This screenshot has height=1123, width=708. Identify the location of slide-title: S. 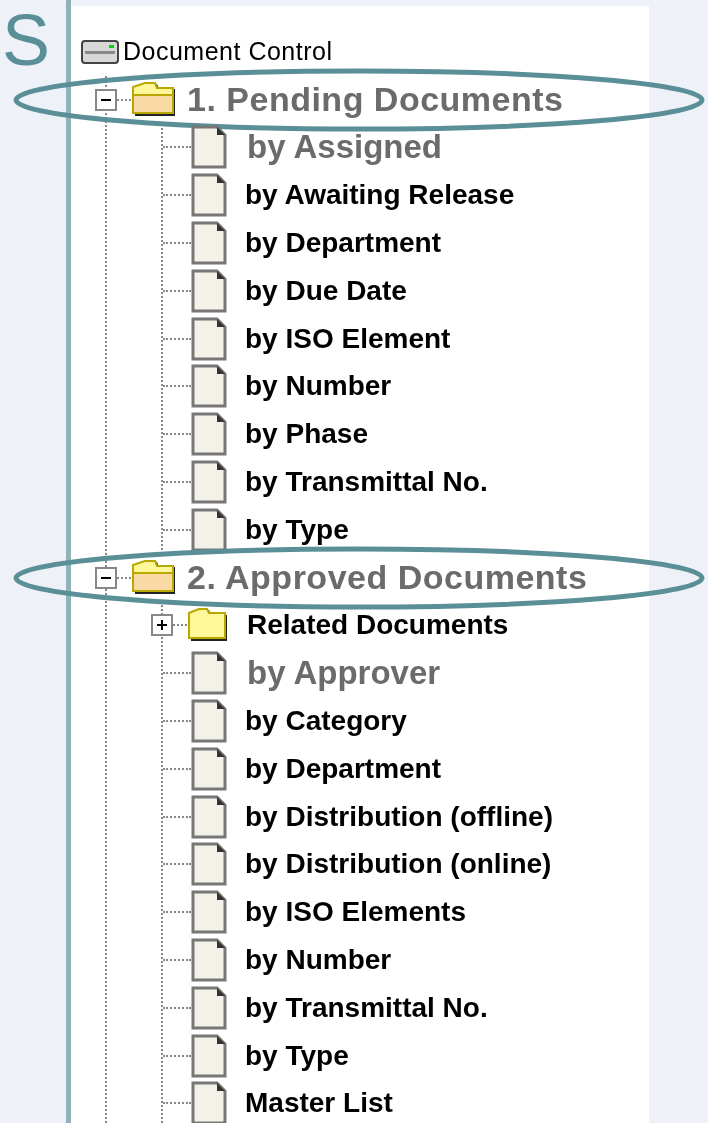
(27, 40).